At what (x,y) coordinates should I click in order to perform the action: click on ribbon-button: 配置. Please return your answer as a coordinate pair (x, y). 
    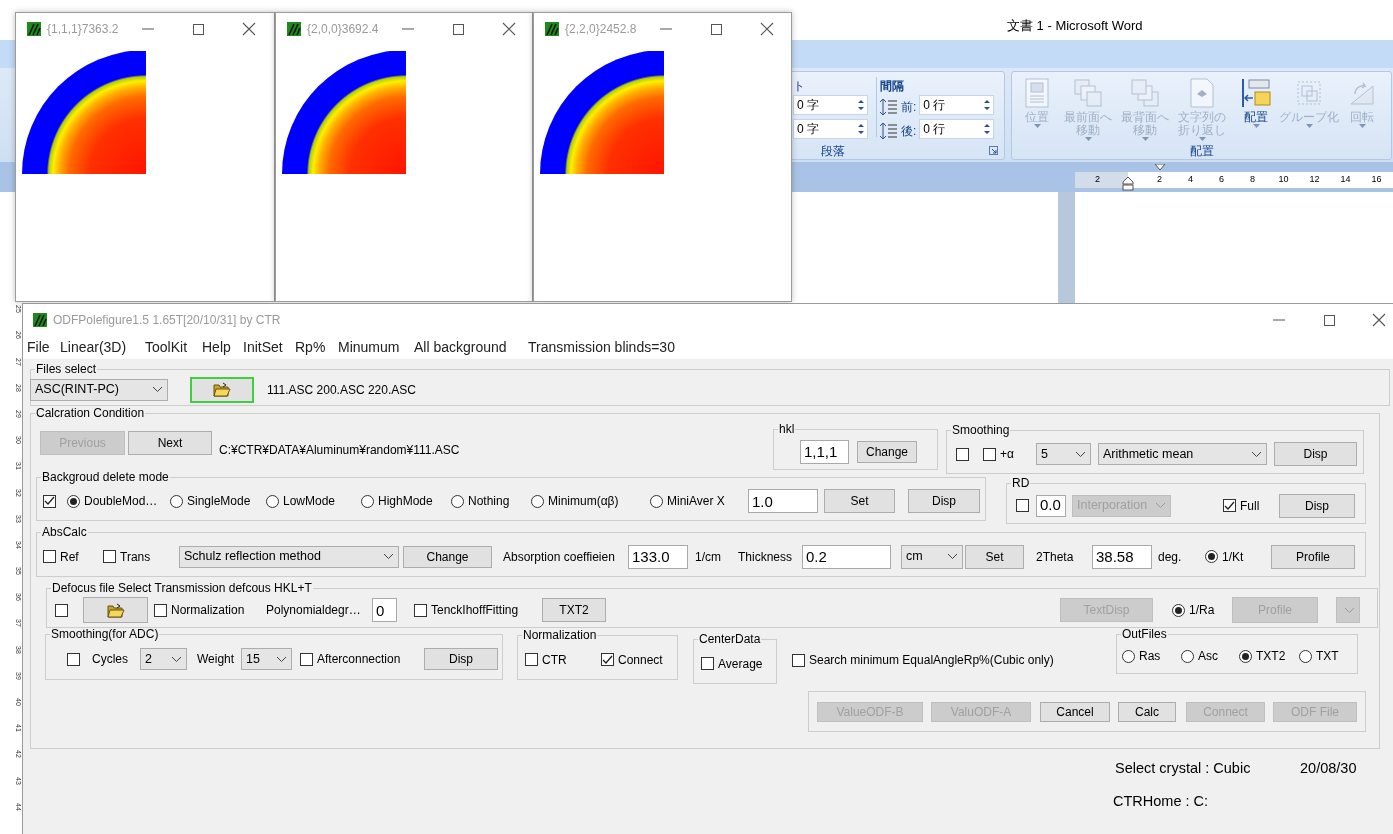
    Looking at the image, I should click on (1256, 100).